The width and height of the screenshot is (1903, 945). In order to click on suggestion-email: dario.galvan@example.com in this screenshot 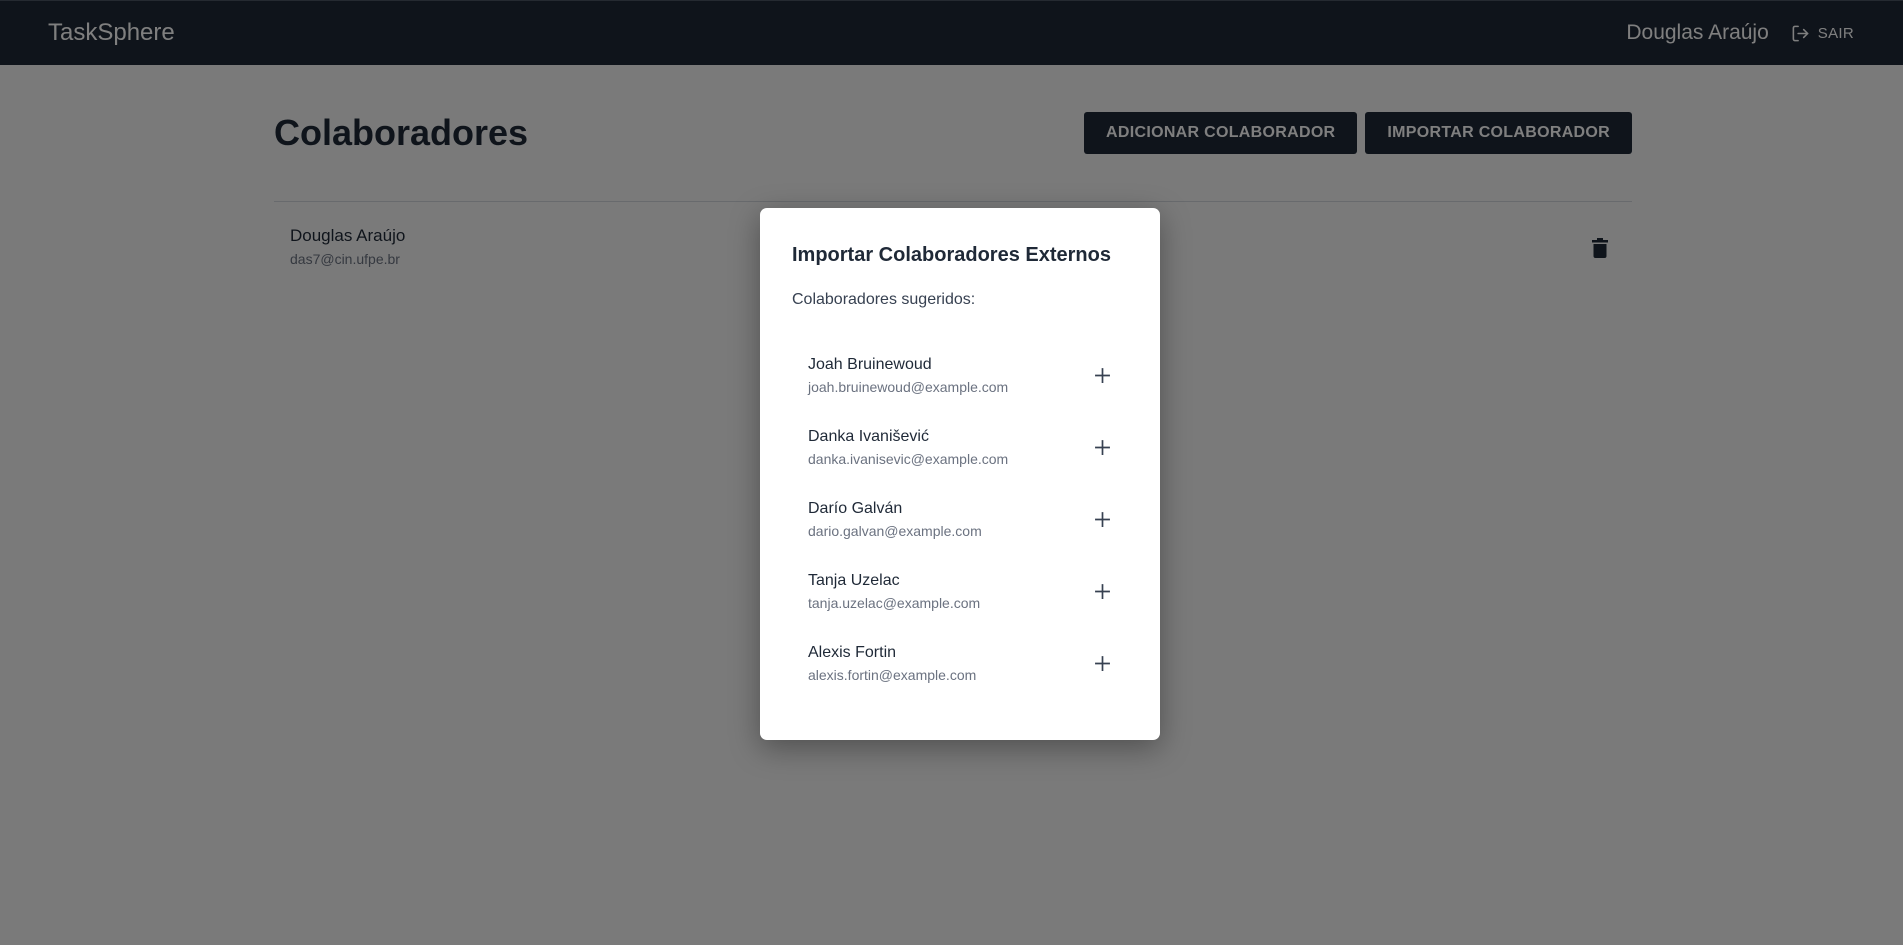, I will do `click(895, 530)`.